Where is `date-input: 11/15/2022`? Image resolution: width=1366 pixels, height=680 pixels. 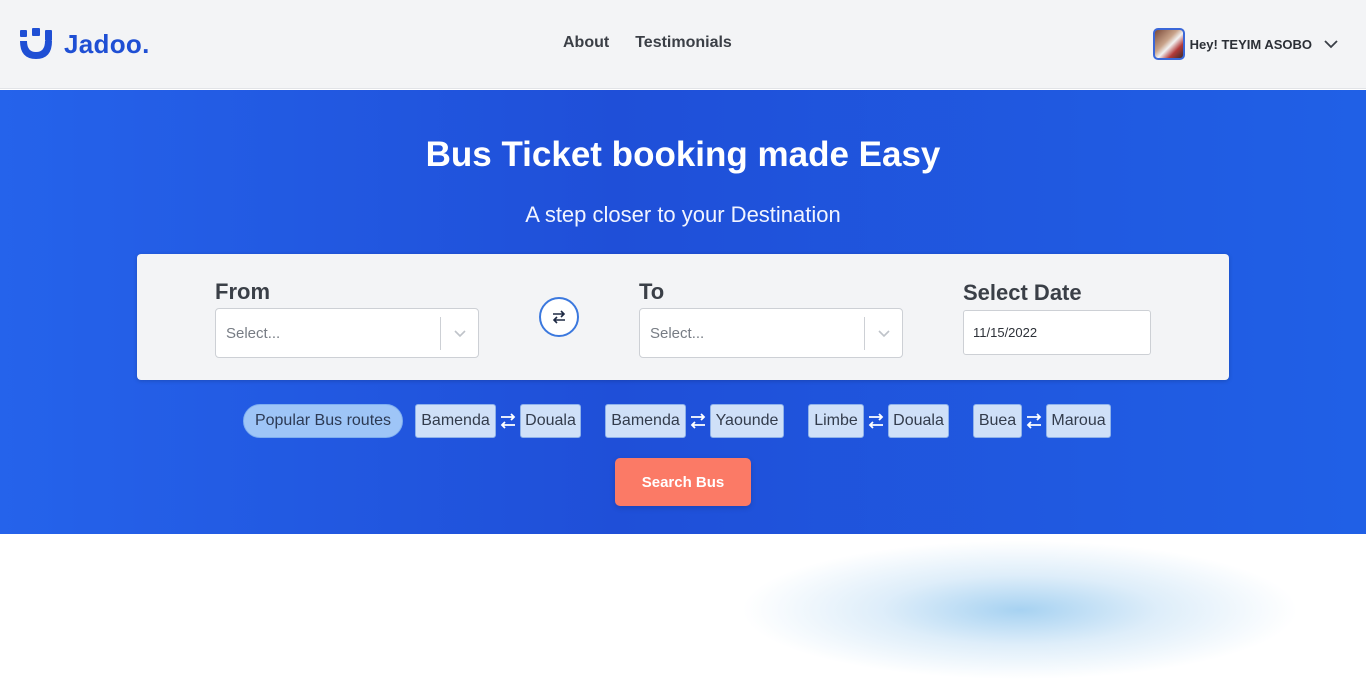 date-input: 11/15/2022 is located at coordinates (1057, 332).